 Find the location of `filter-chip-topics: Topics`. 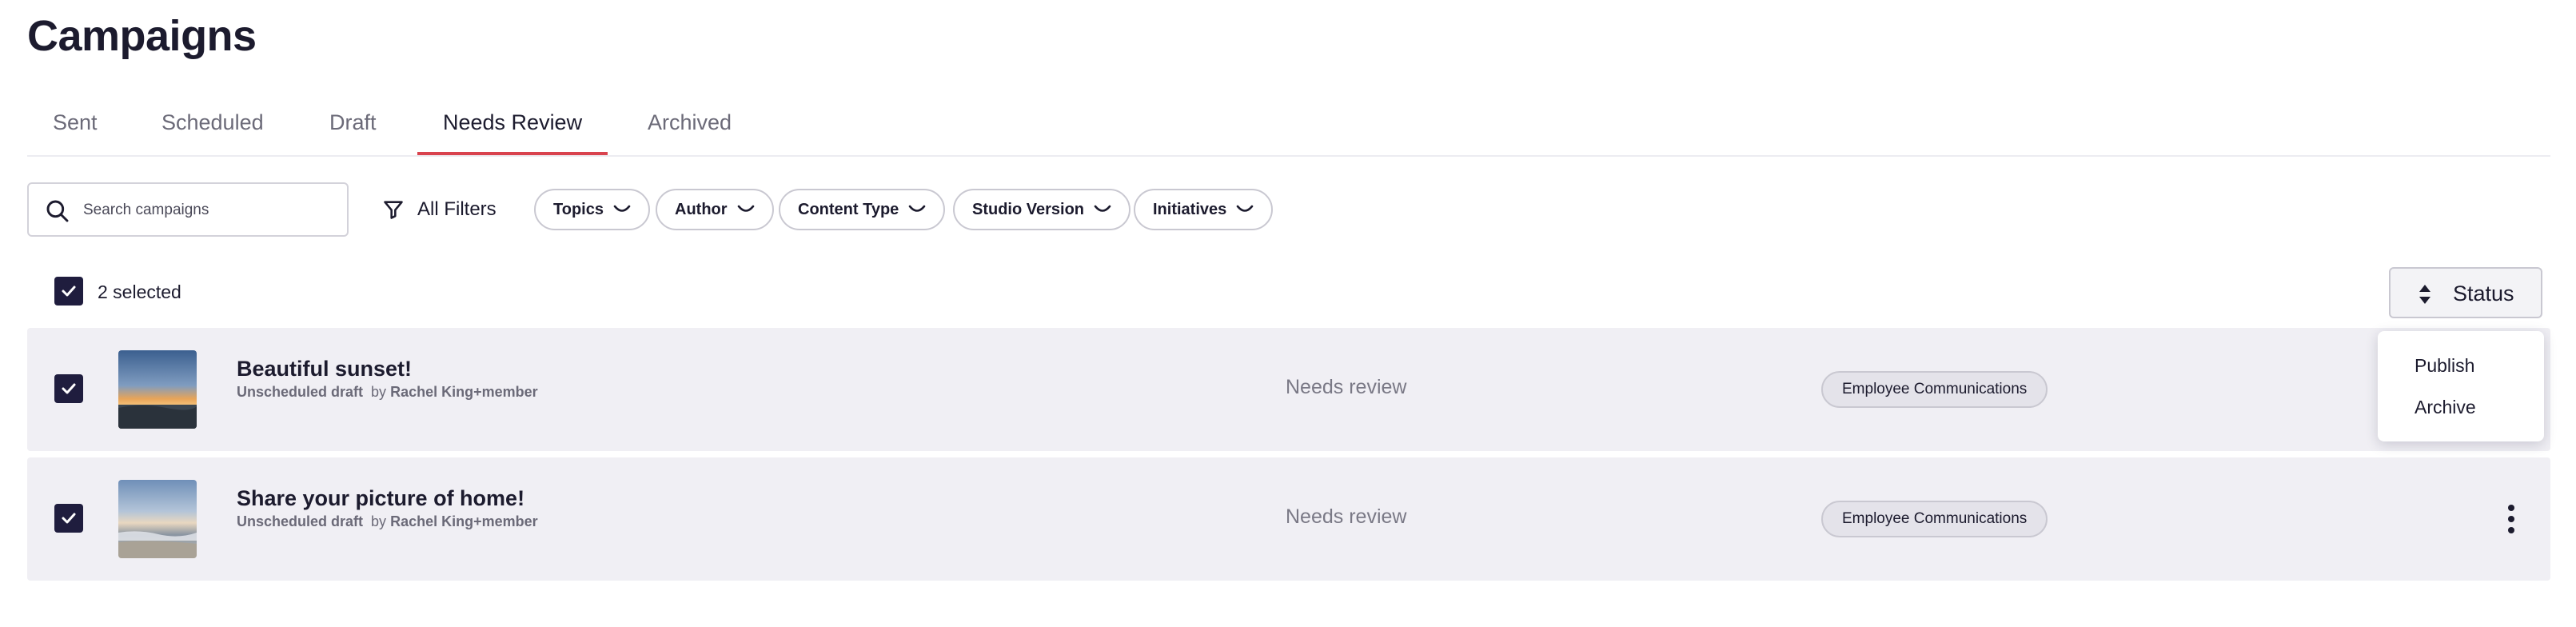

filter-chip-topics: Topics is located at coordinates (592, 209).